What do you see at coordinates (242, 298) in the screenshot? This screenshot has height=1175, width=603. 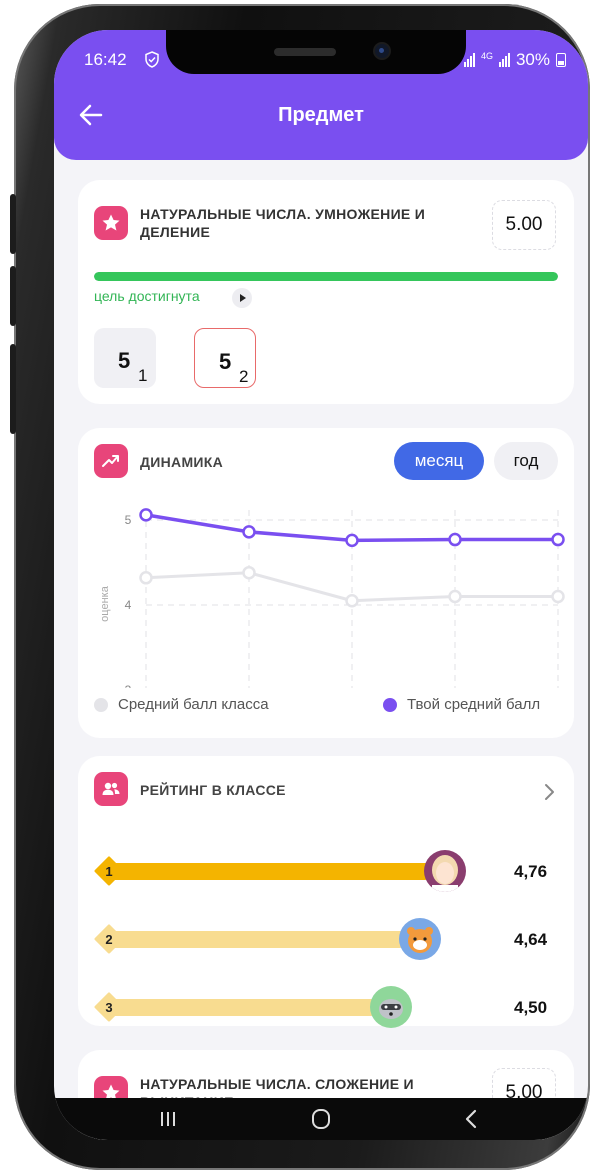 I see `goal-info-button` at bounding box center [242, 298].